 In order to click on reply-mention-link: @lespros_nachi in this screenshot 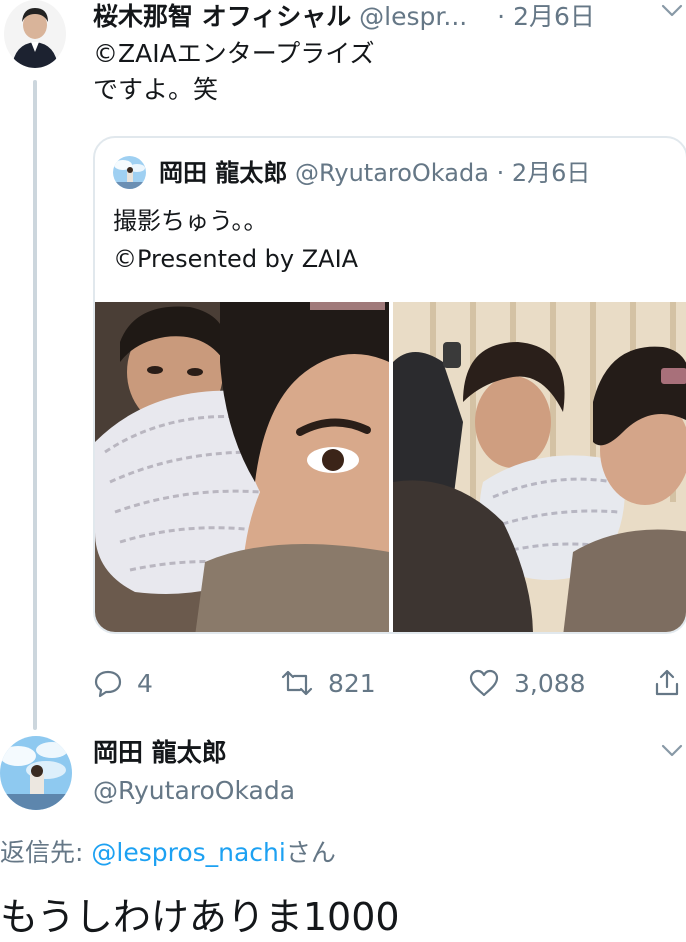, I will do `click(188, 852)`.